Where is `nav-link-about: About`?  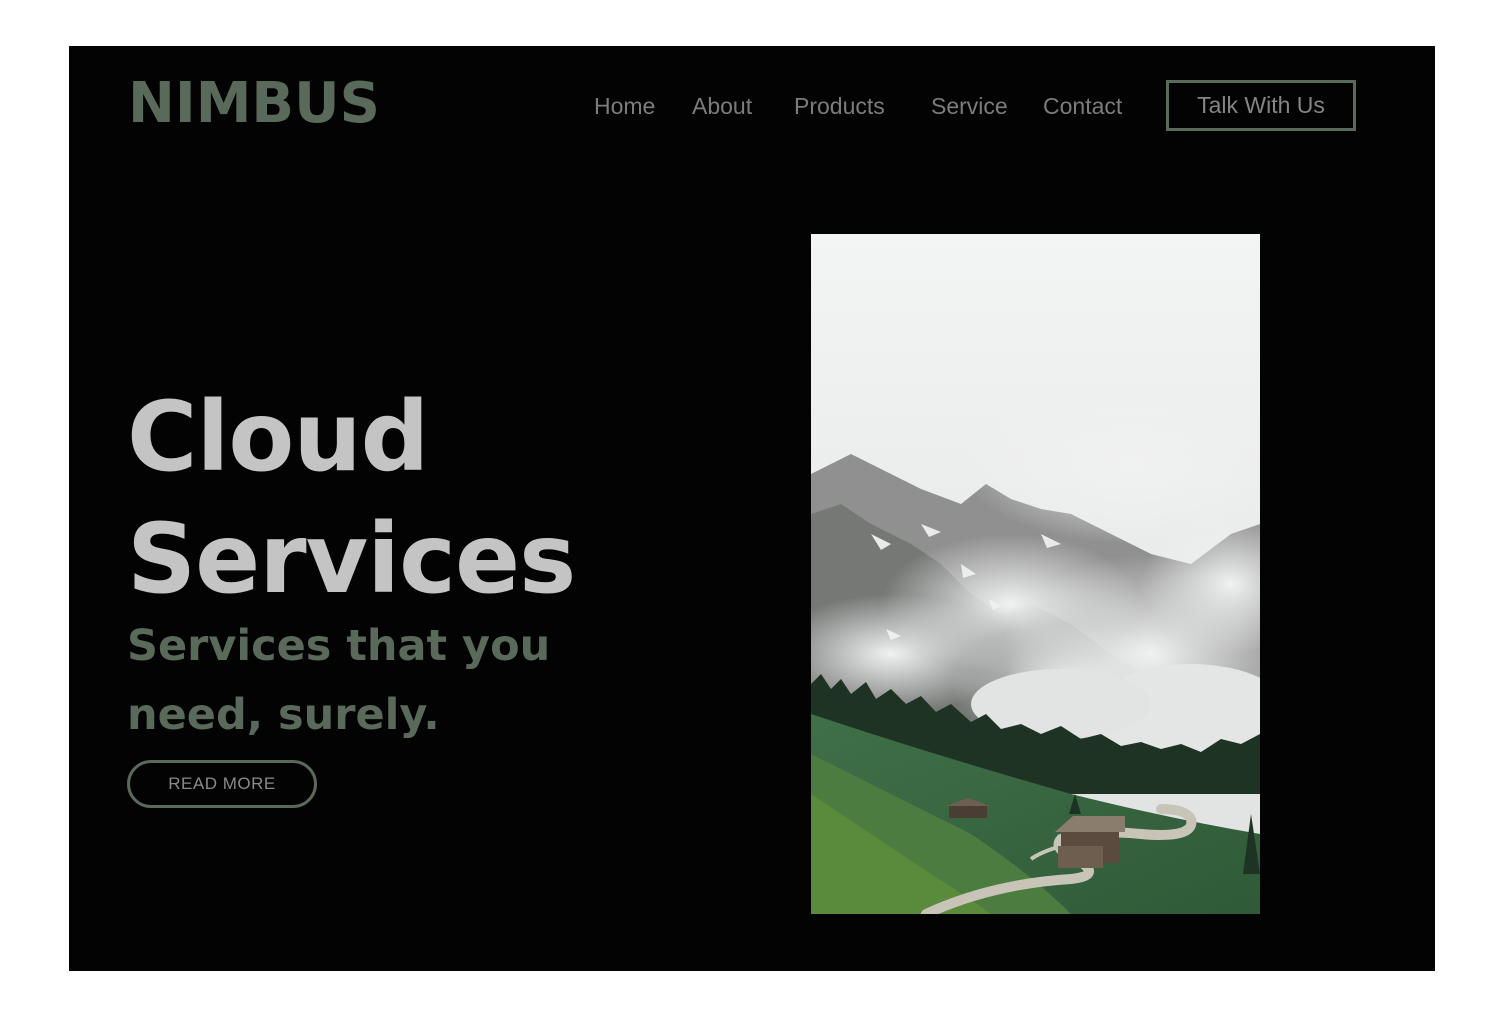 nav-link-about: About is located at coordinates (722, 106).